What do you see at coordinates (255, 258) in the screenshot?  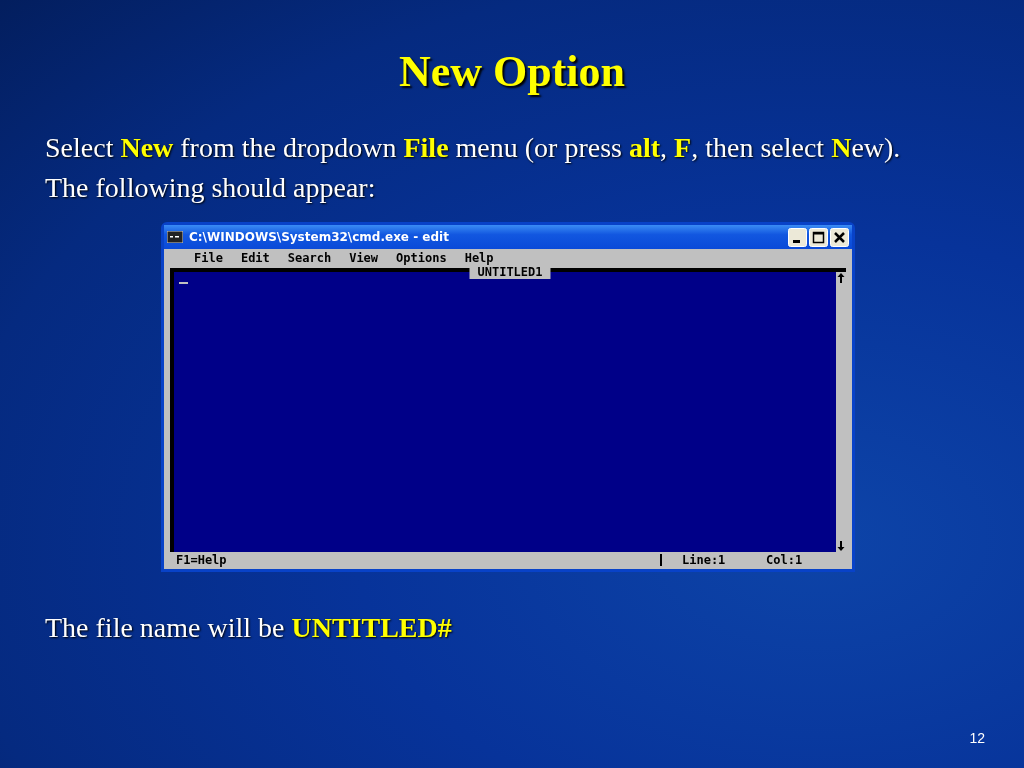 I see `menu-item: Edit` at bounding box center [255, 258].